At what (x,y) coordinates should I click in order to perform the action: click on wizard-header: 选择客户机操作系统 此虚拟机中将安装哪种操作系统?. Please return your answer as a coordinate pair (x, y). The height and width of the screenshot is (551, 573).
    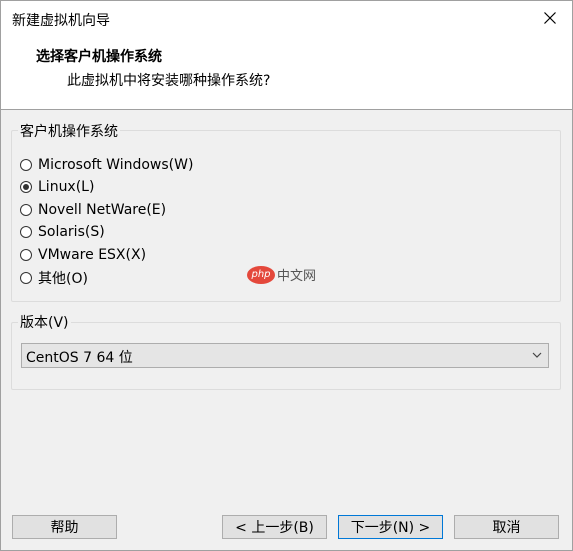
    Looking at the image, I should click on (286, 73).